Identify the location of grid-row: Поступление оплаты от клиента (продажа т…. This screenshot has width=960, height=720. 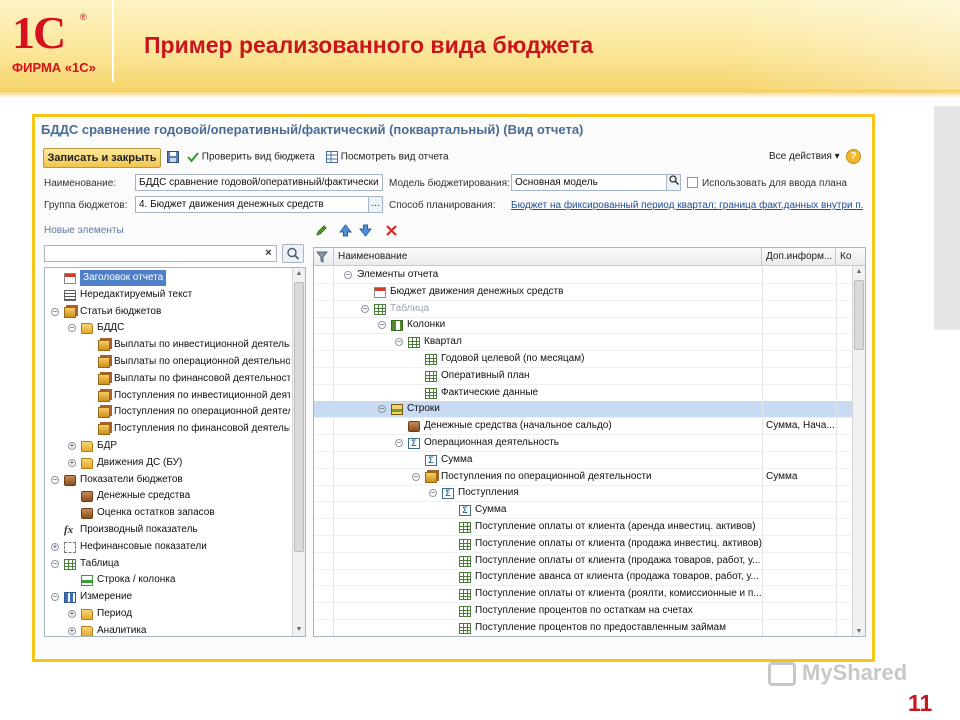
(583, 561).